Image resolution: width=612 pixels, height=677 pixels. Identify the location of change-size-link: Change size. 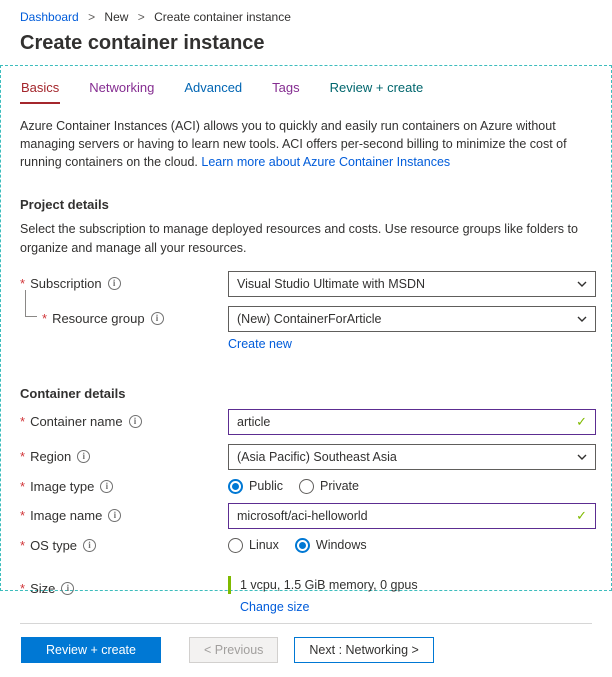
(275, 607).